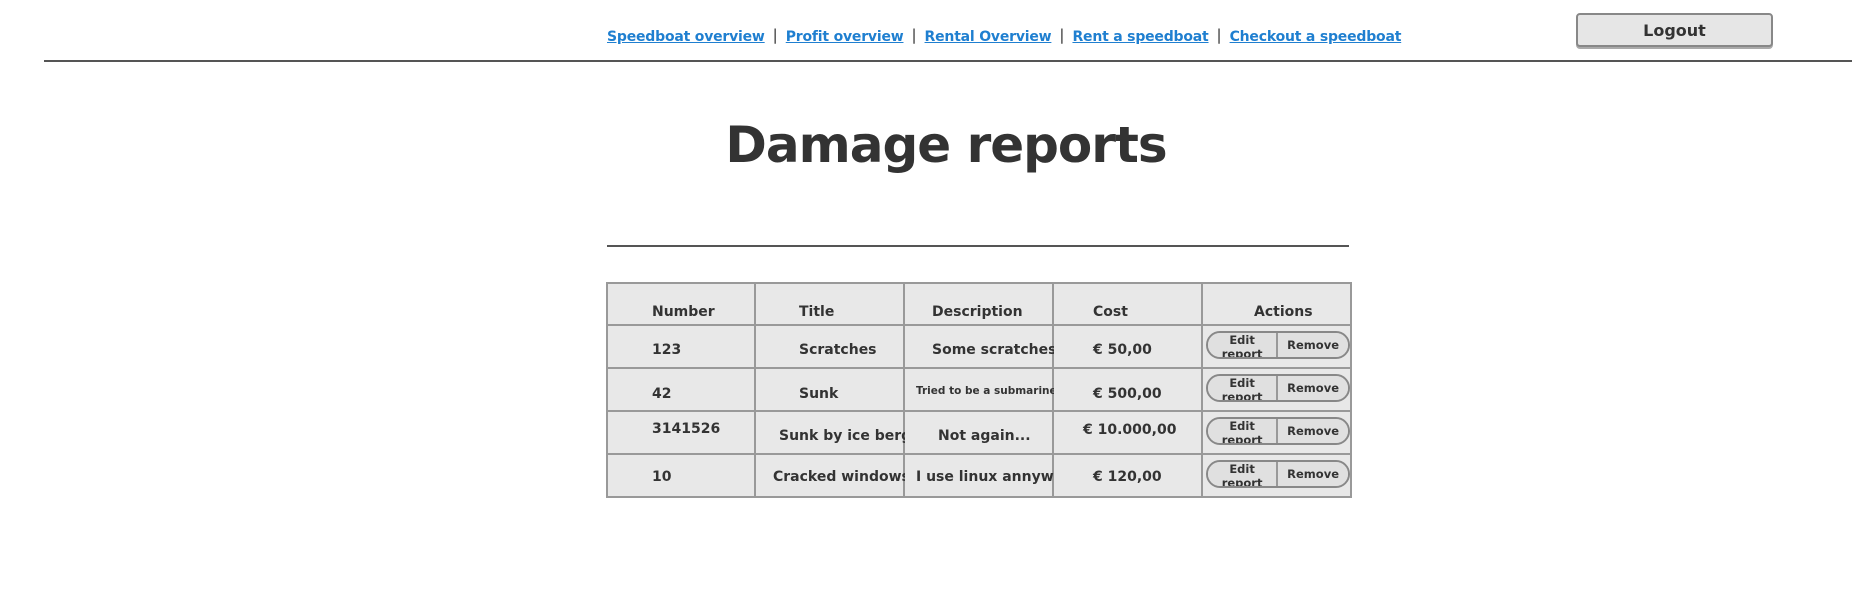  I want to click on cell-cost: € 50,00, so click(1127, 346).